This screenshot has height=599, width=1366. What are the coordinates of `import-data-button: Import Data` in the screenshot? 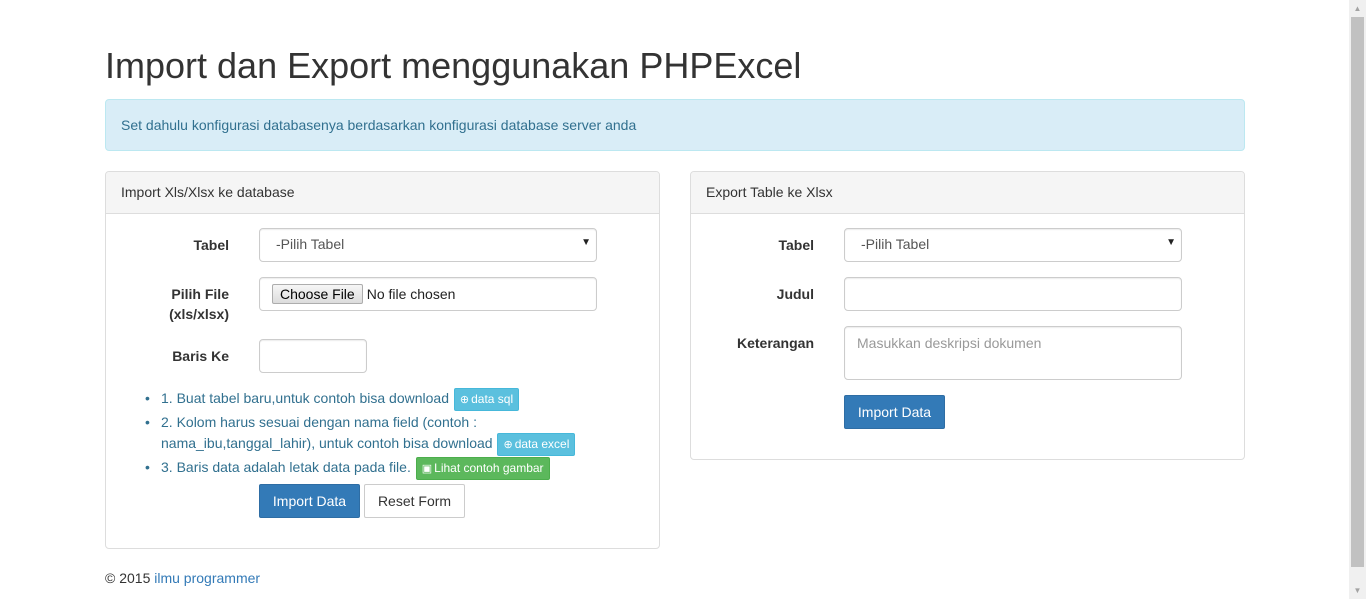 It's located at (309, 501).